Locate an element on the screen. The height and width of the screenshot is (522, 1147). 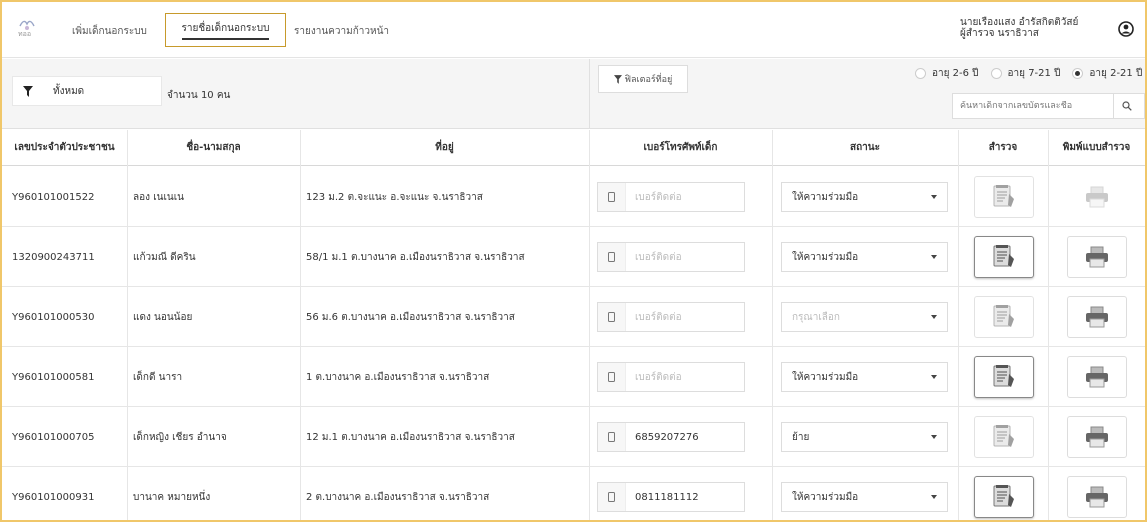
col-header-address: ที่อยู่ is located at coordinates (444, 147).